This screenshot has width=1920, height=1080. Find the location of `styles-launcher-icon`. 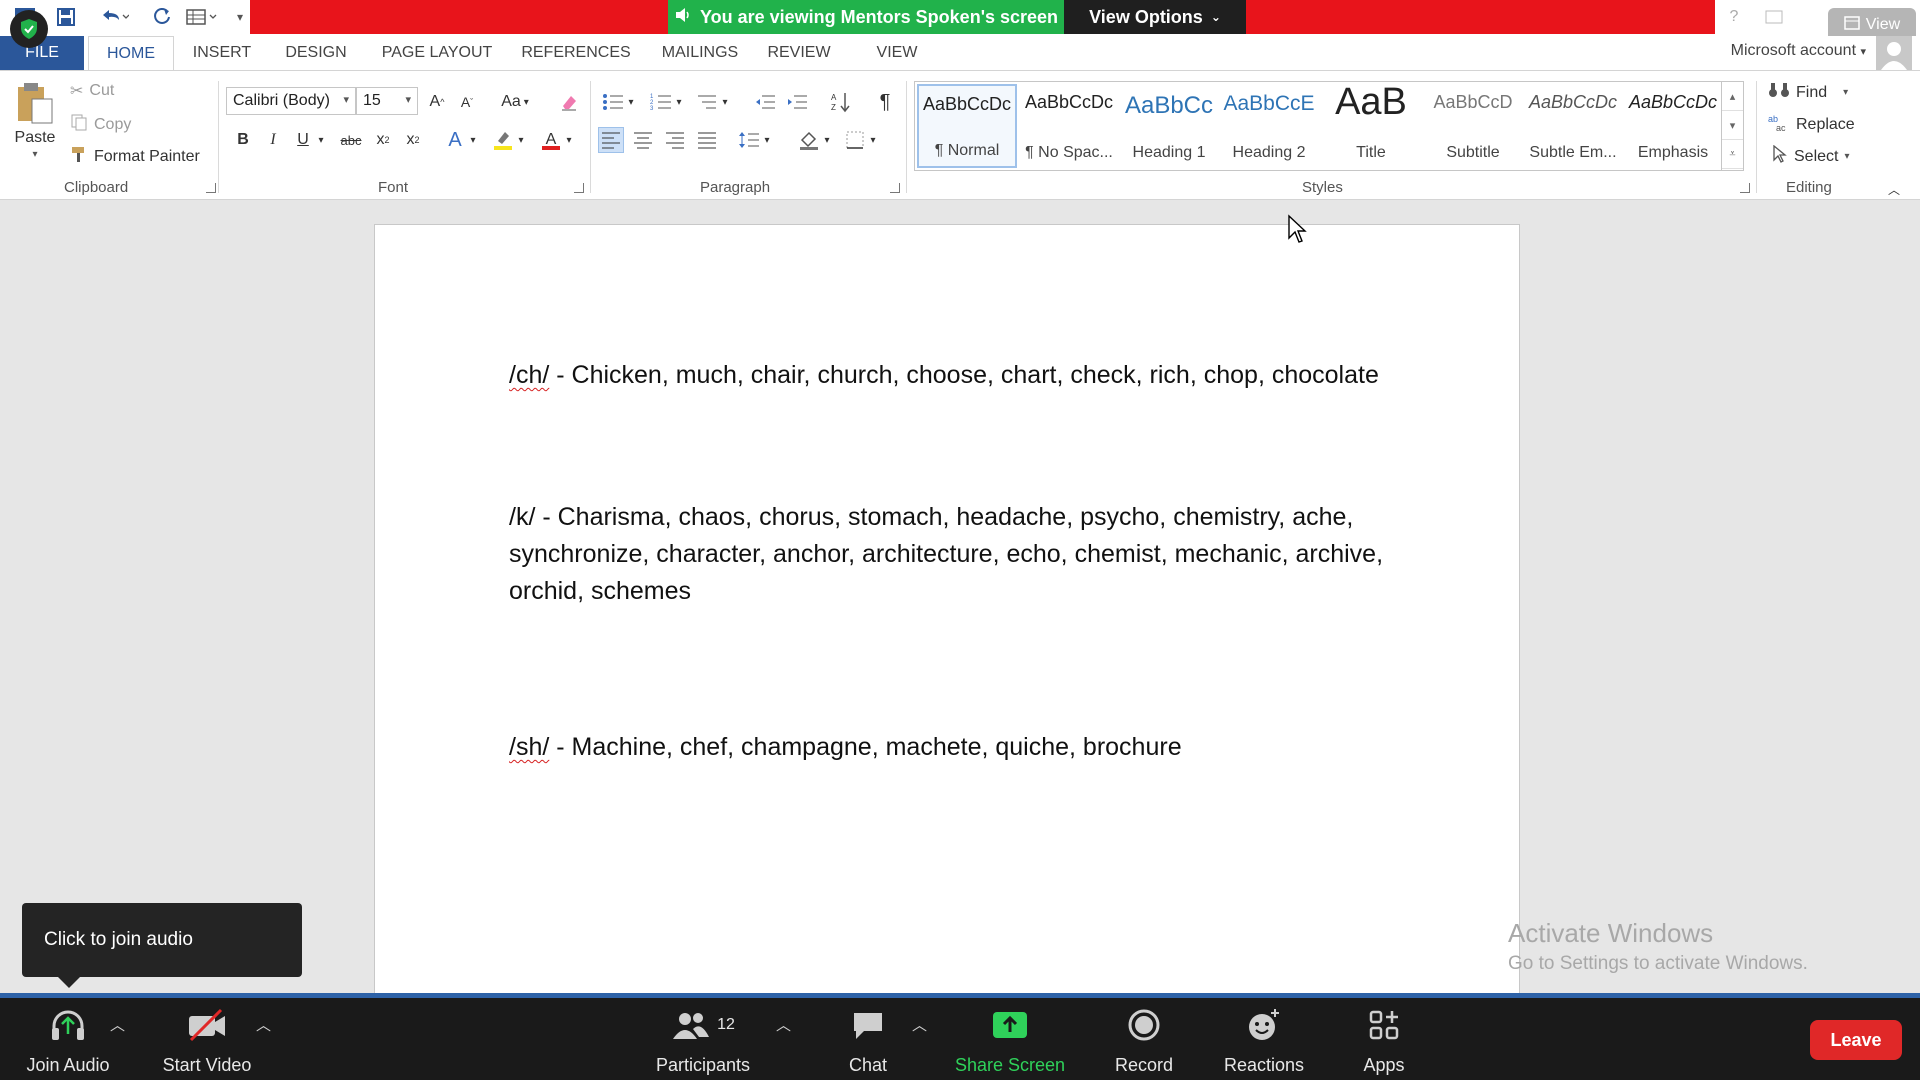

styles-launcher-icon is located at coordinates (1745, 188).